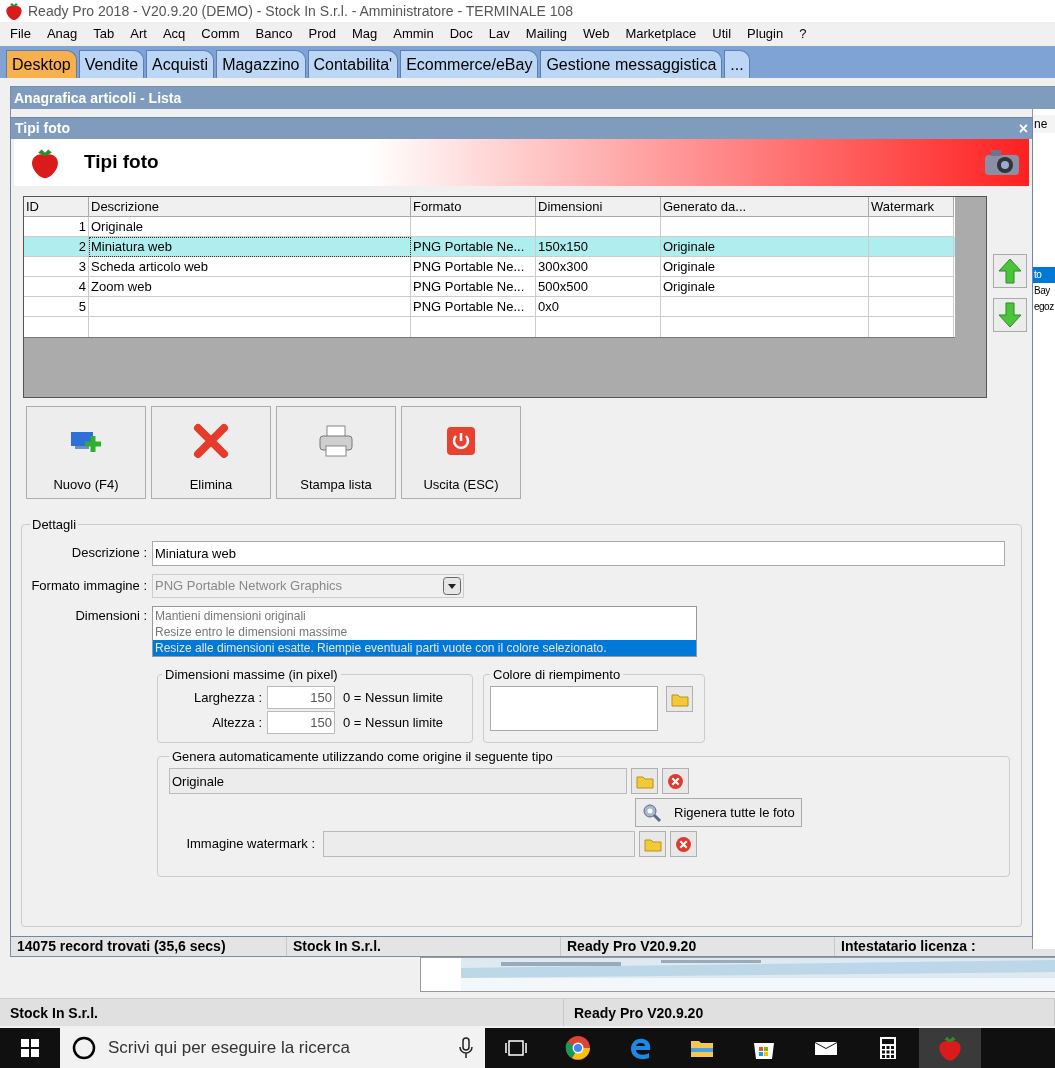 The height and width of the screenshot is (1068, 1055). I want to click on menu-item: Art, so click(138, 34).